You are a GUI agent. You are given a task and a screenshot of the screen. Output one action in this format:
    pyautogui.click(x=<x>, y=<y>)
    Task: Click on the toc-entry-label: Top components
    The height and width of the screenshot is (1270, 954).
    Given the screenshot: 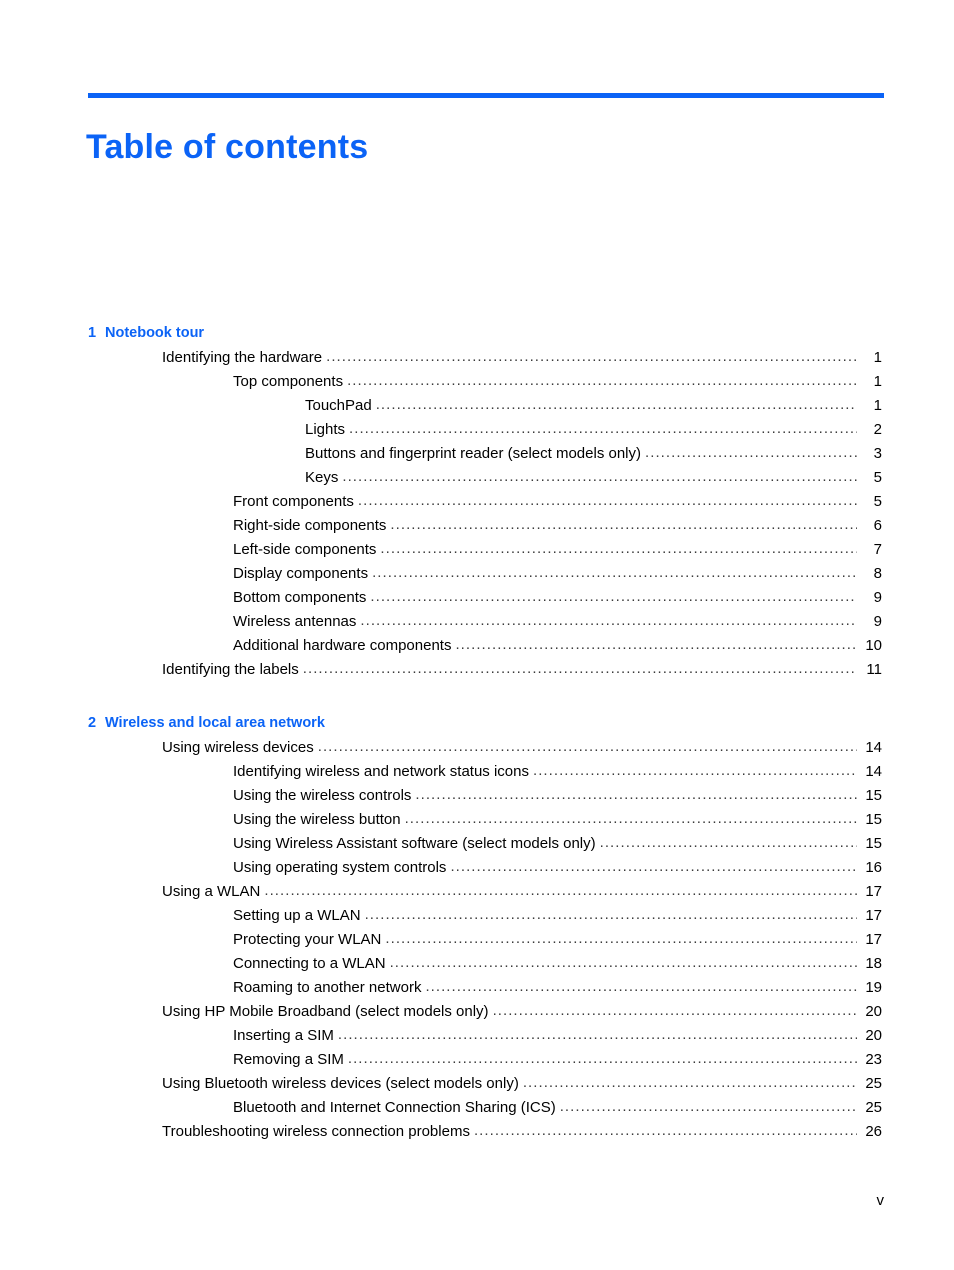 What is the action you would take?
    pyautogui.click(x=288, y=381)
    